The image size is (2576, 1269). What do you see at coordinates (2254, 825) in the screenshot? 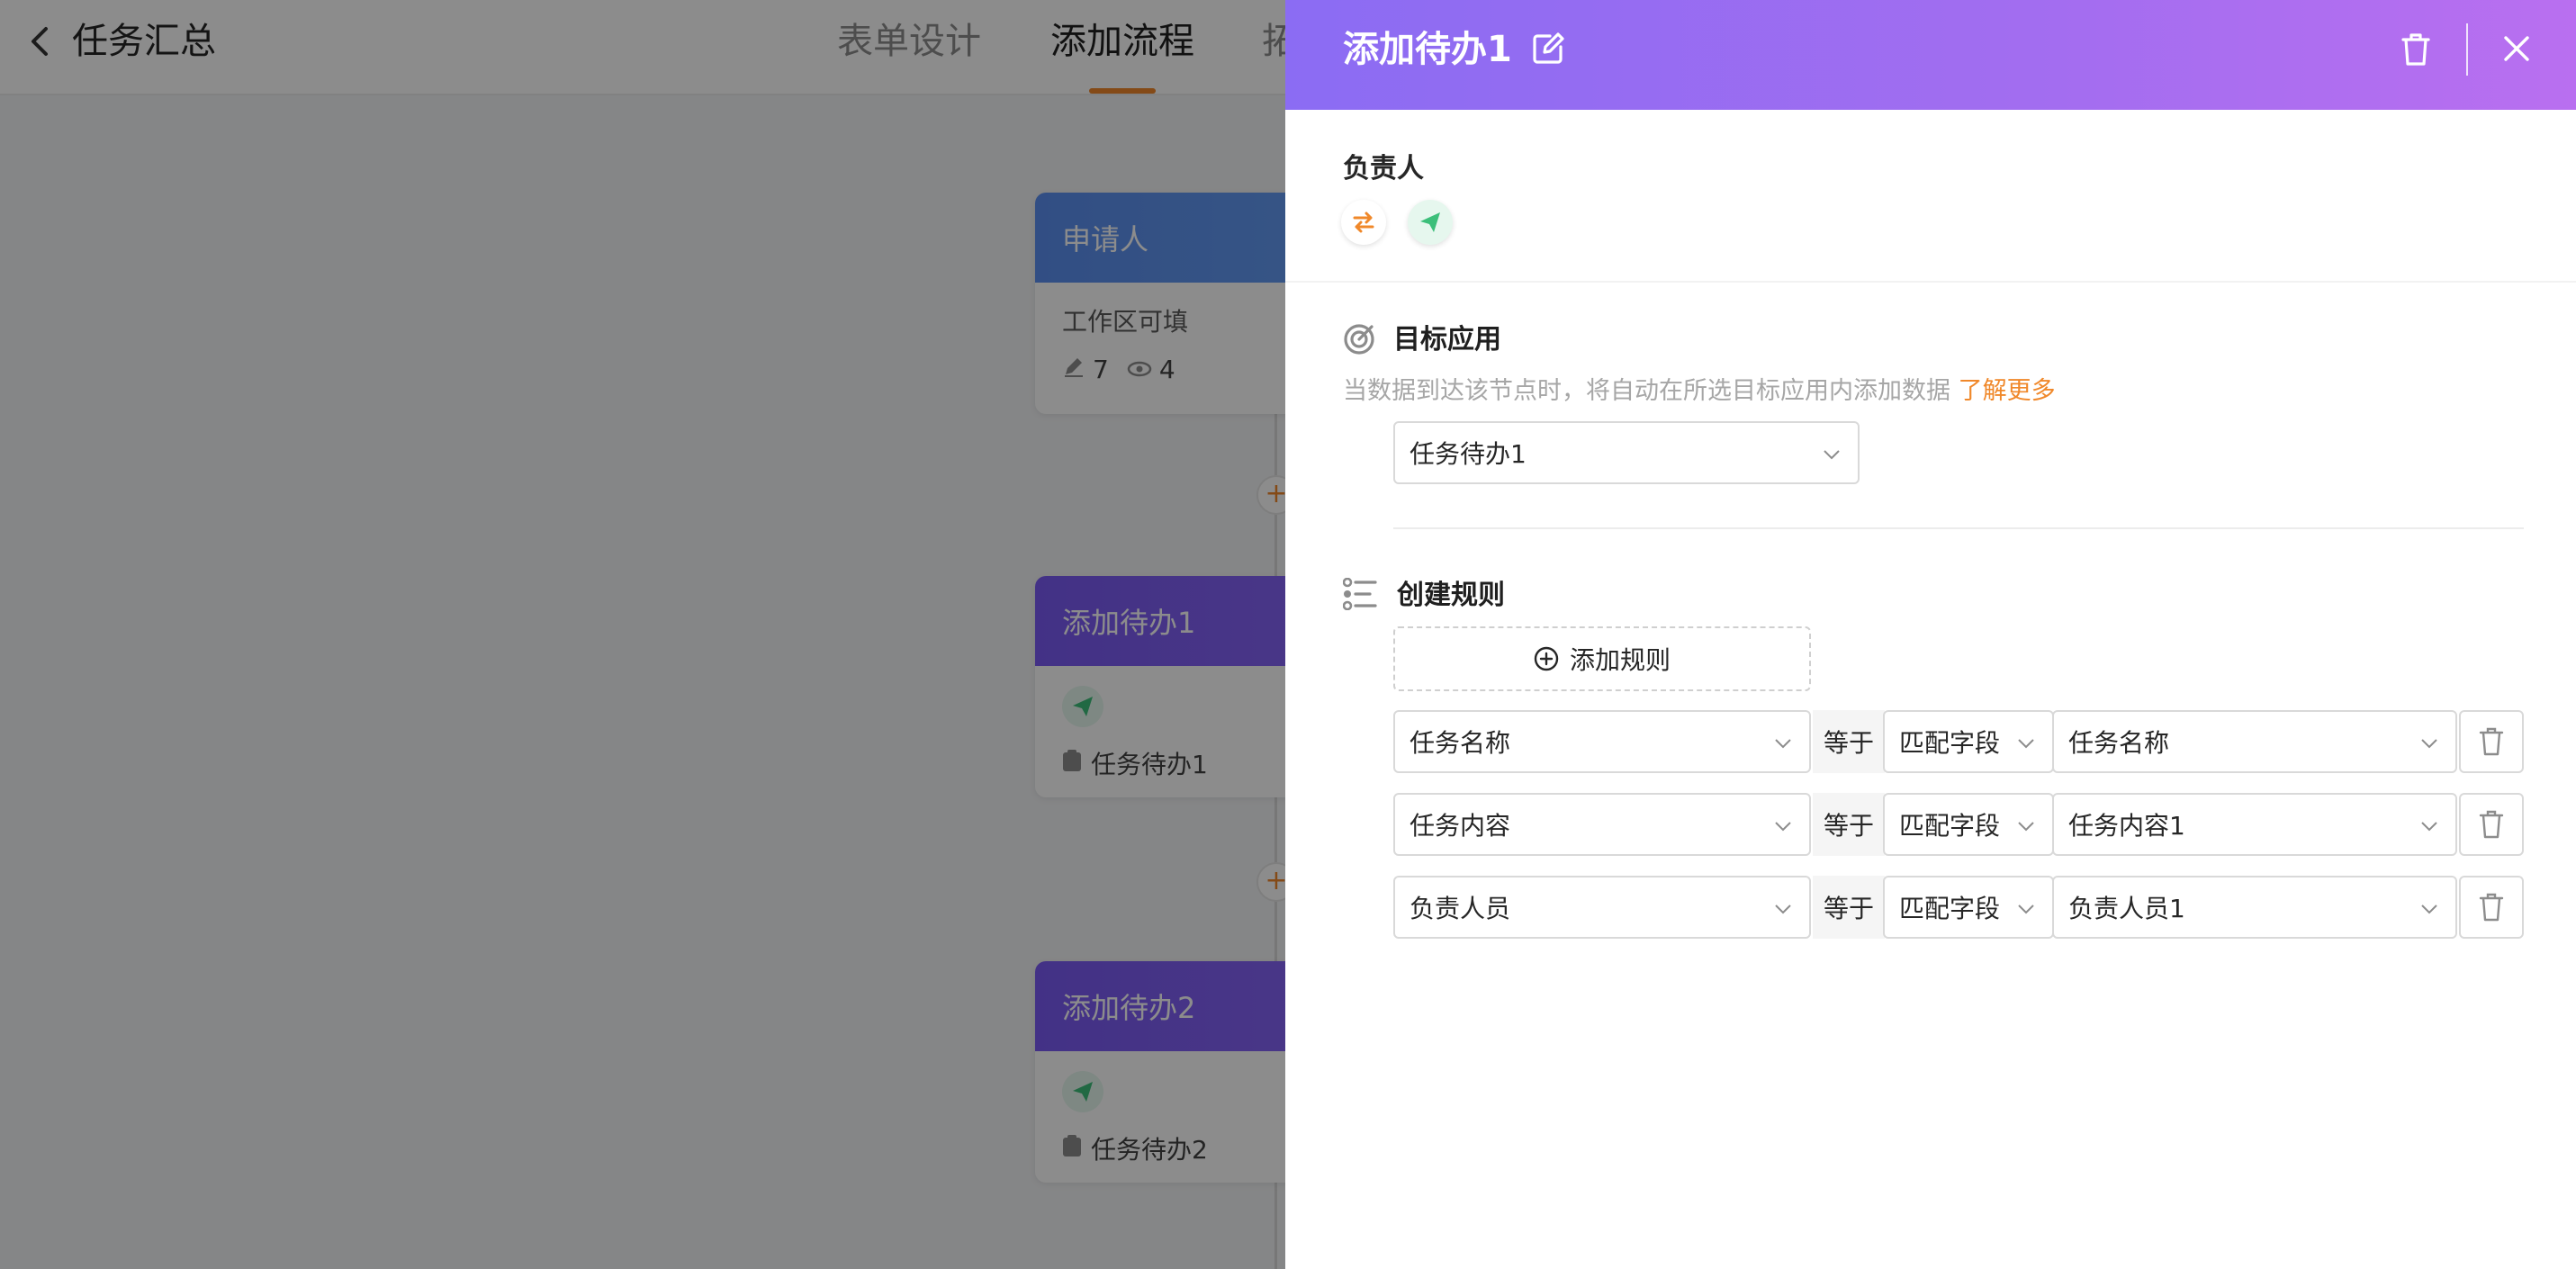
I see `rule-value-select: 任务内容1` at bounding box center [2254, 825].